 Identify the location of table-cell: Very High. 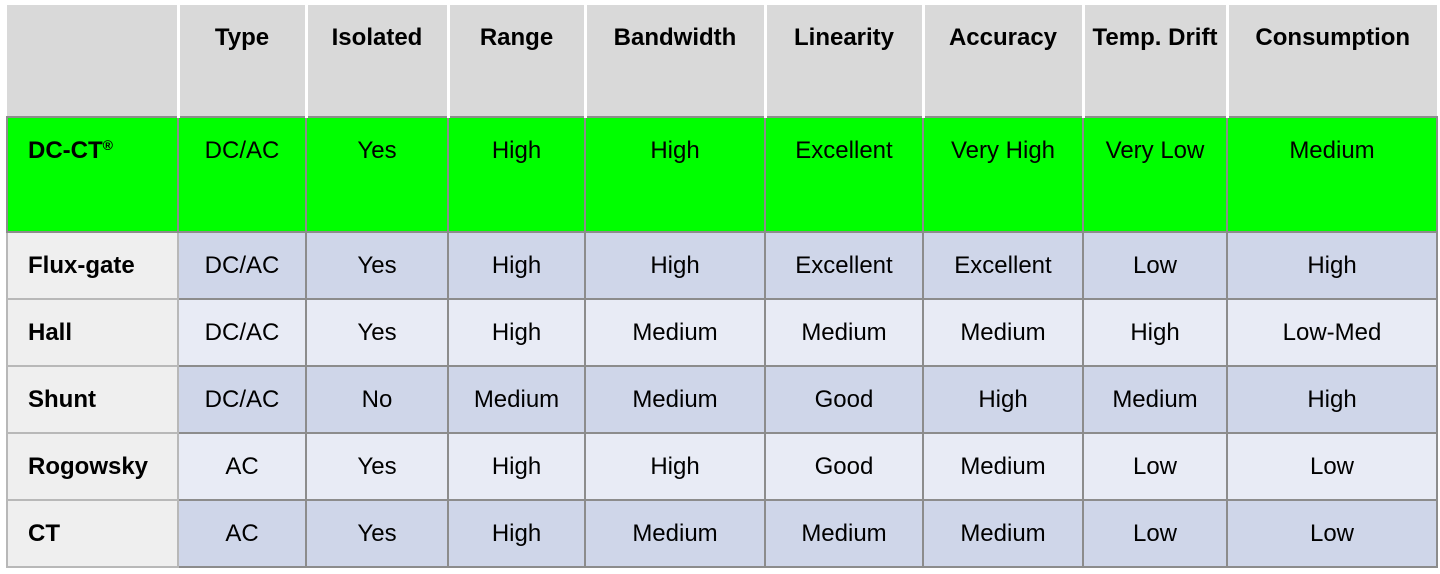
(1003, 174).